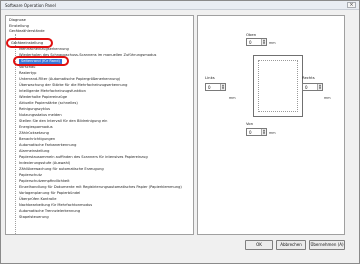 The width and height of the screenshot is (360, 264). Describe the element at coordinates (30, 175) in the screenshot. I see `tree-item-papierschutz: Papierschutz` at that location.